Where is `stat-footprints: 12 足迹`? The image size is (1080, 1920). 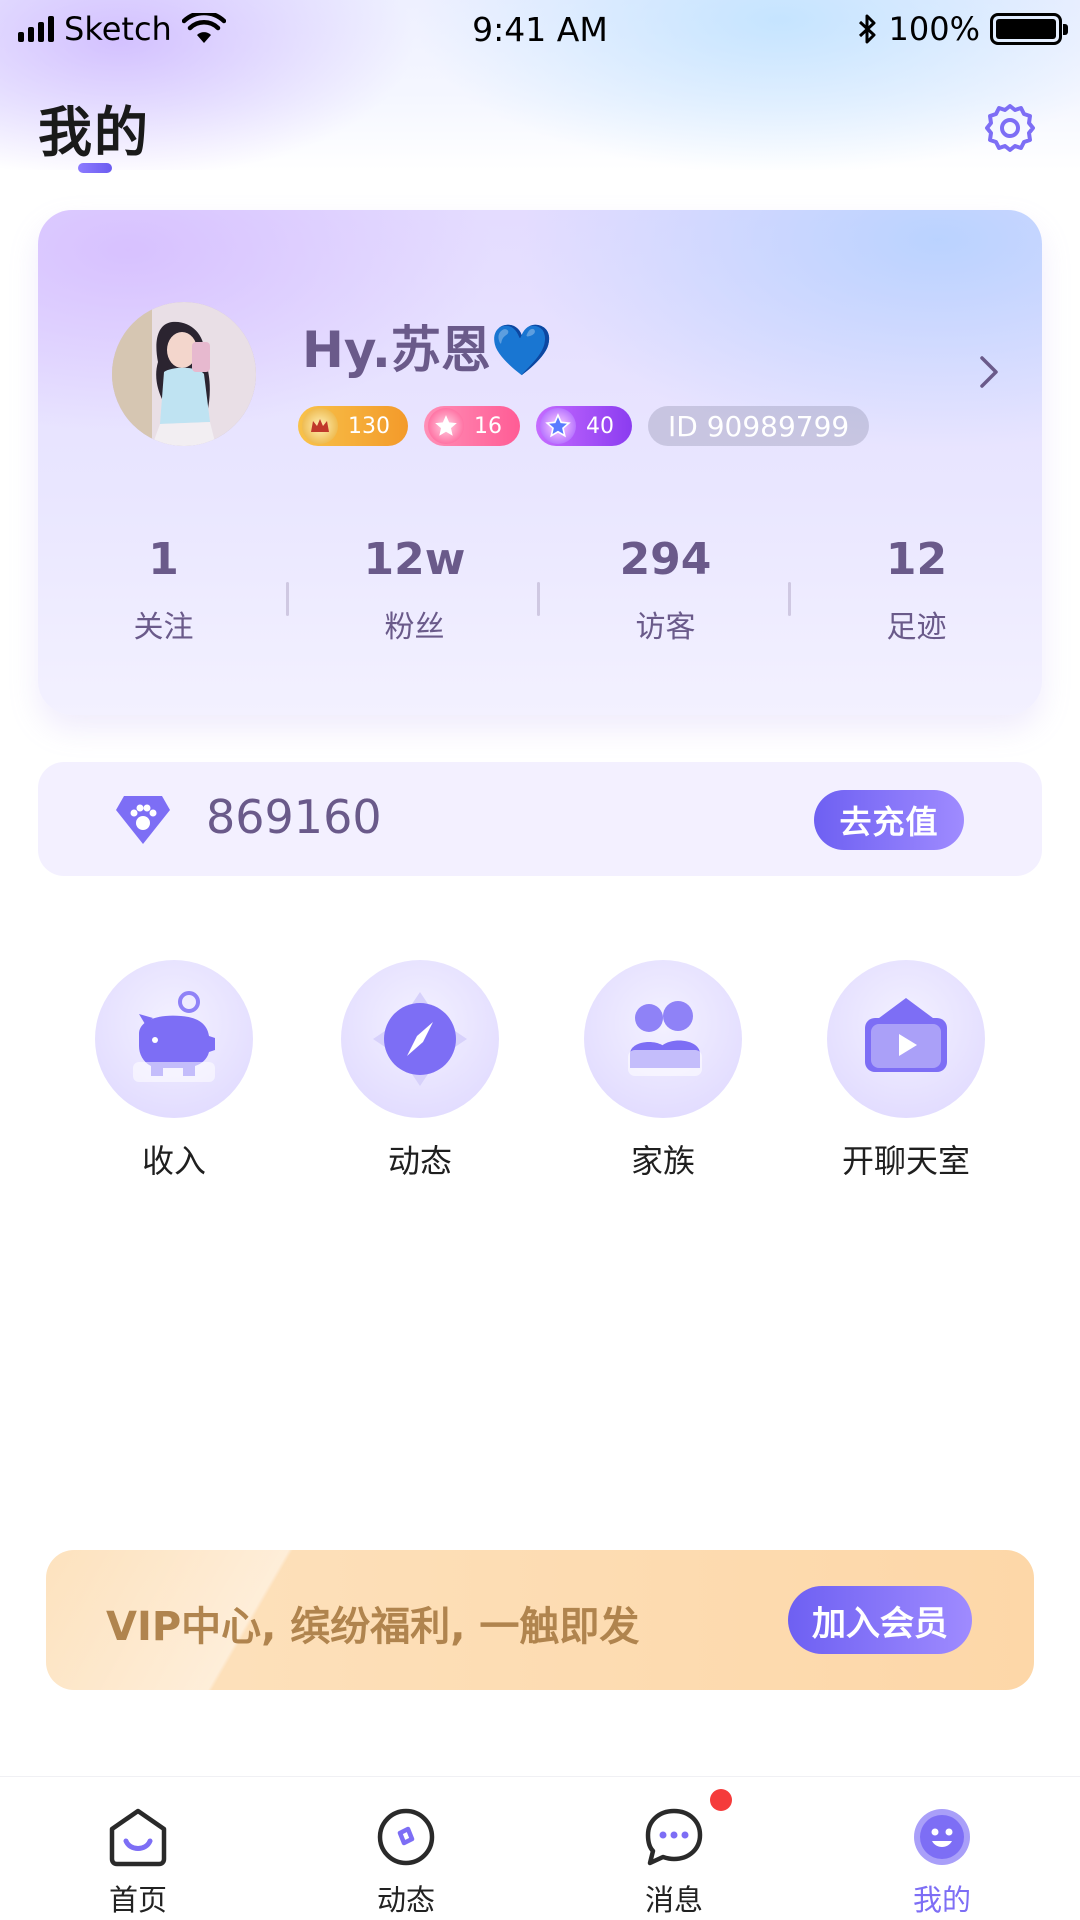
stat-footprints: 12 足迹 is located at coordinates (916, 597).